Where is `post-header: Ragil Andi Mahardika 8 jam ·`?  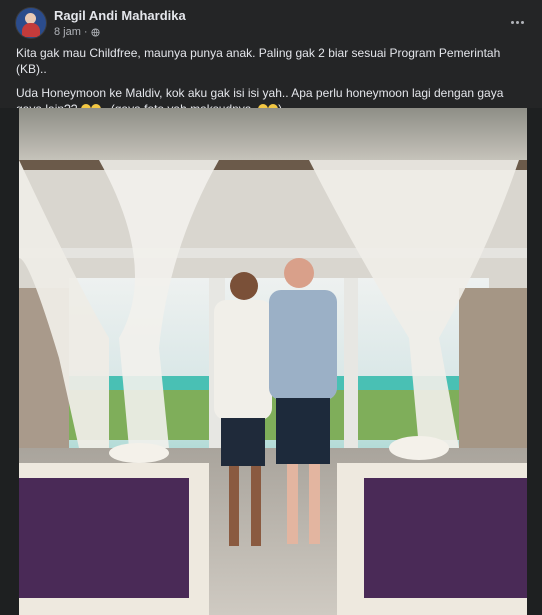 post-header: Ragil Andi Mahardika 8 jam · is located at coordinates (271, 22).